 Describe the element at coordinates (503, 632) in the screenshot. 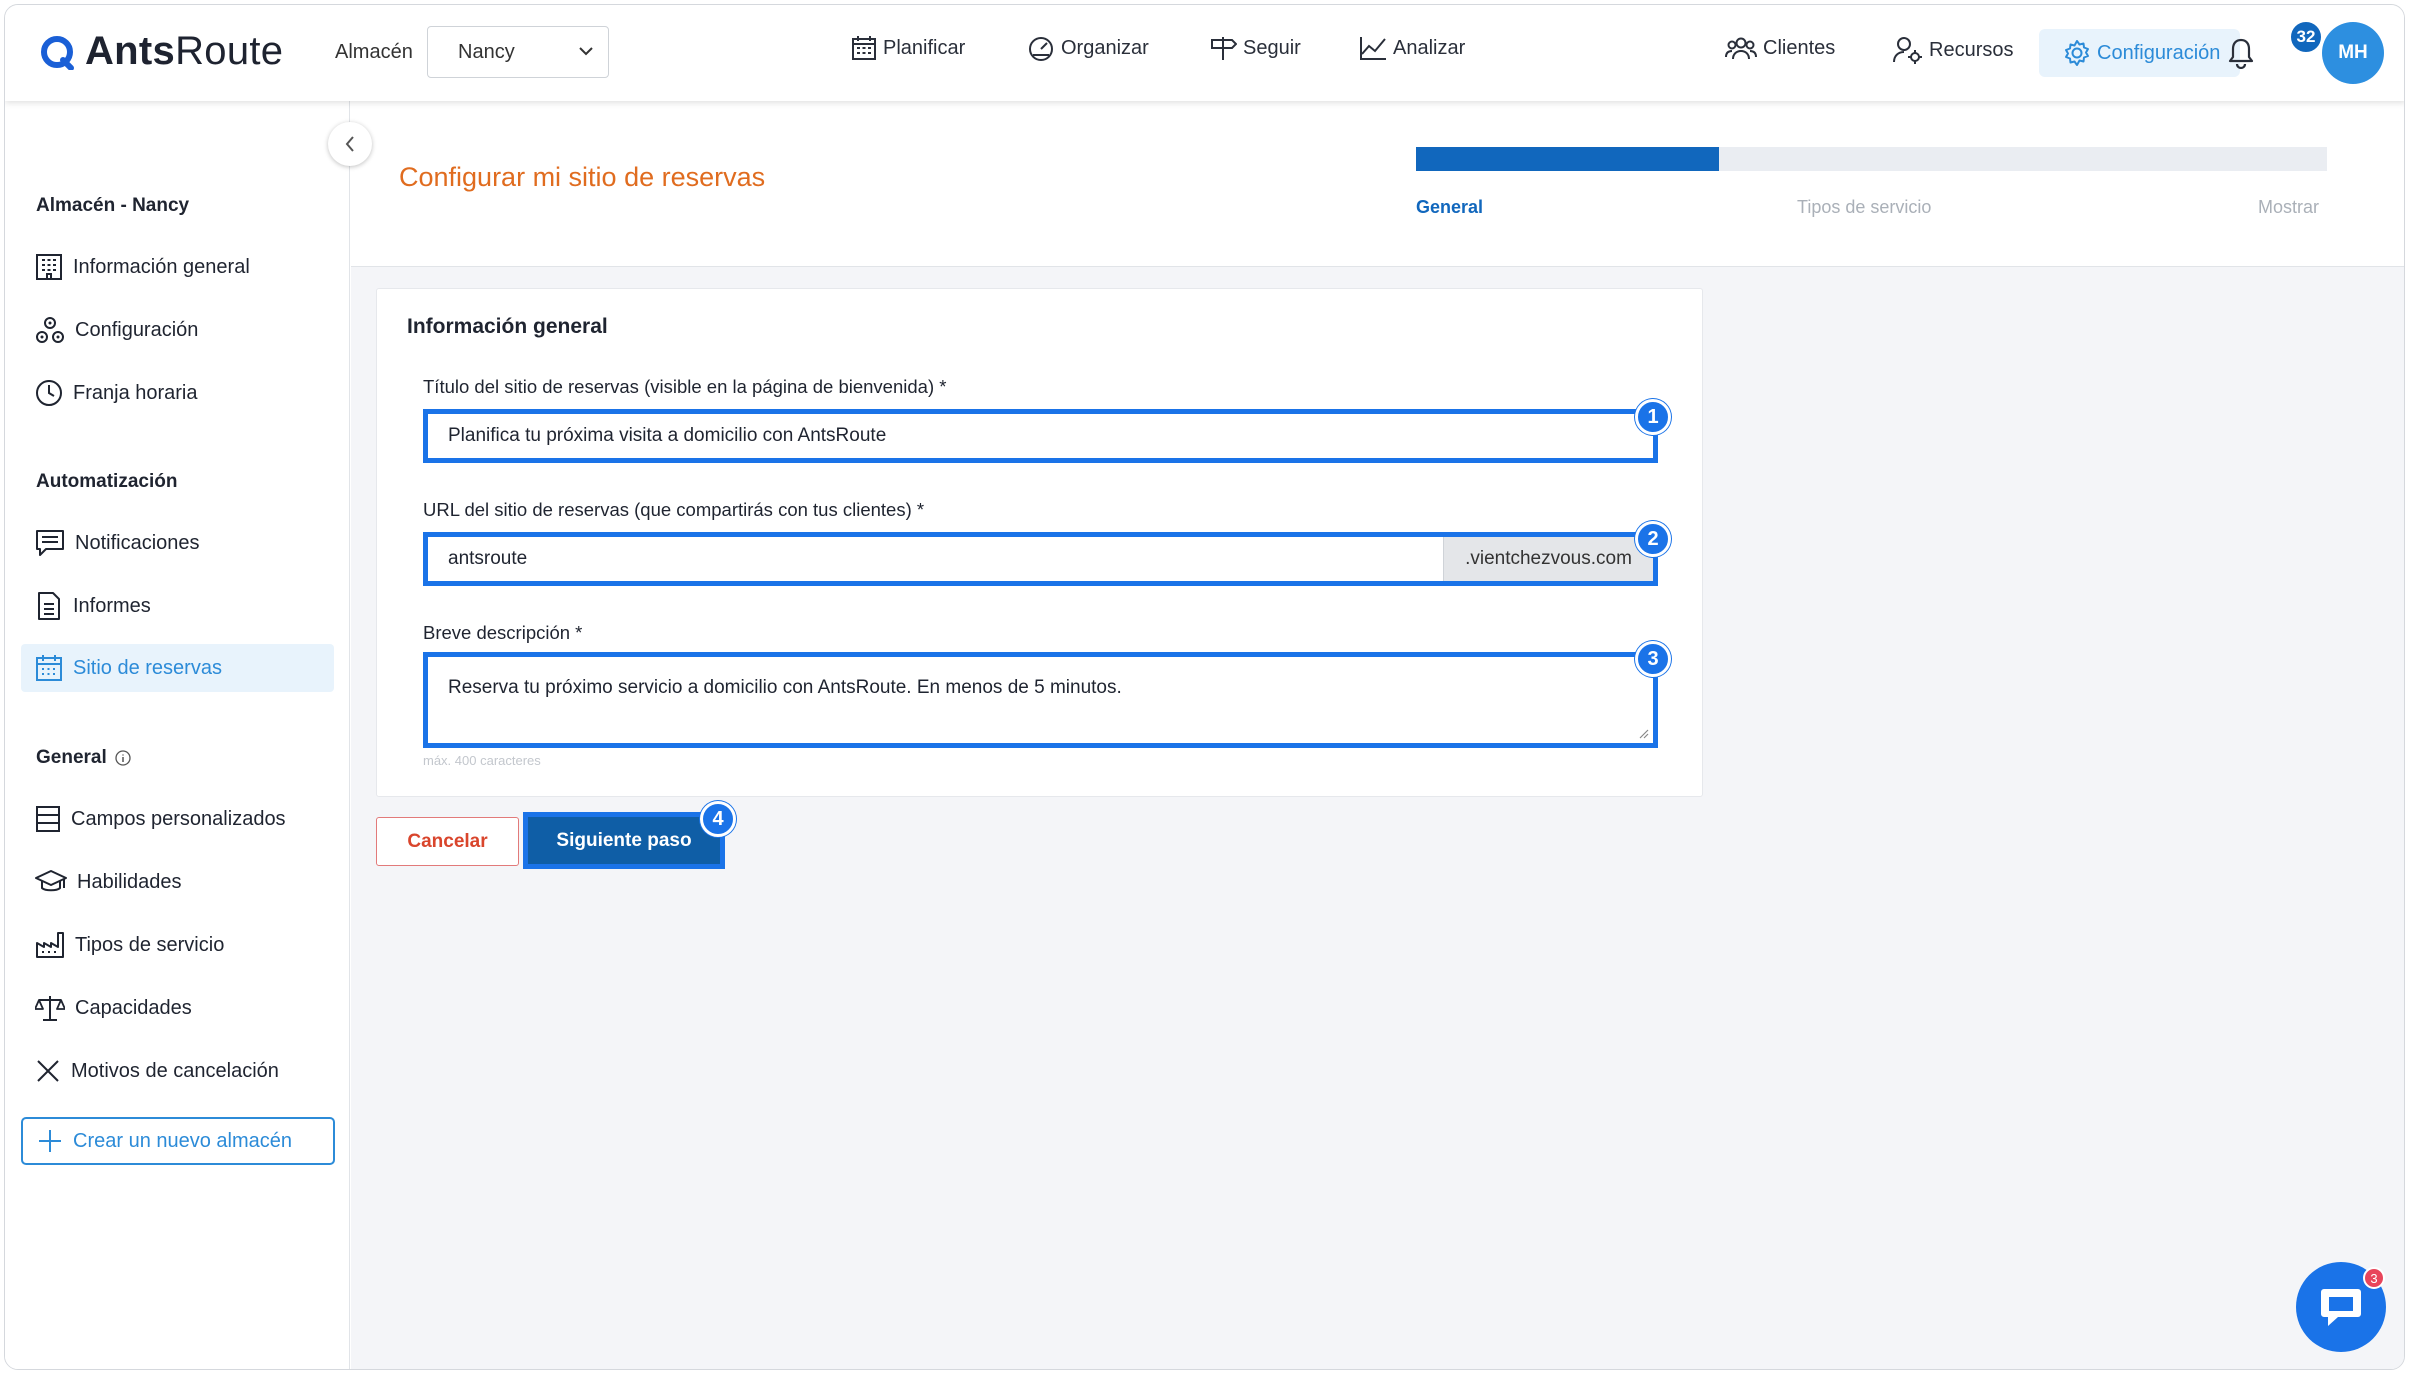

I see `description-field-label: Breve descripción *` at that location.